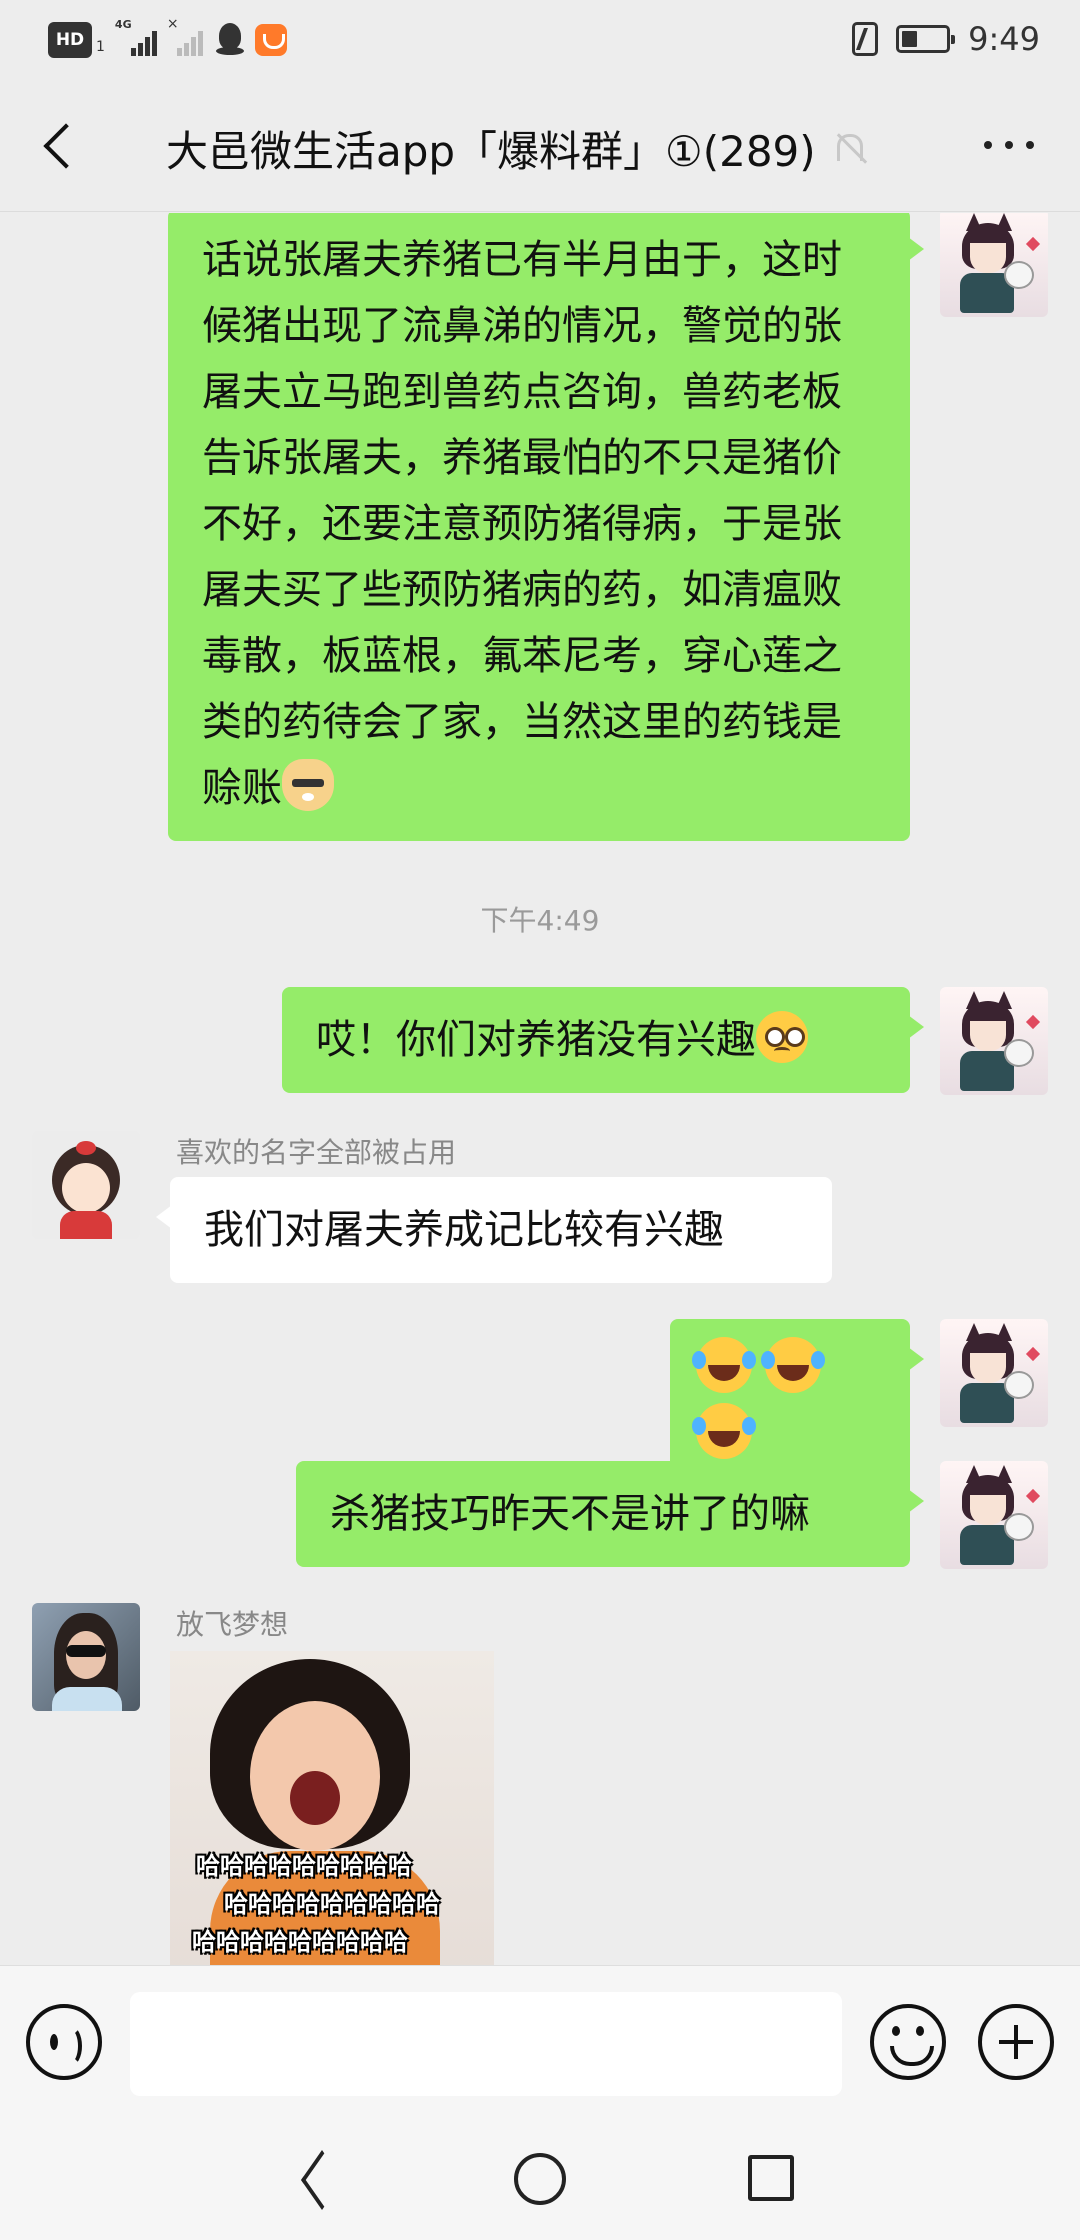 This screenshot has height=2240, width=1080. Describe the element at coordinates (316, 1152) in the screenshot. I see `sender-nickname: 喜欢的名字全部被占用` at that location.